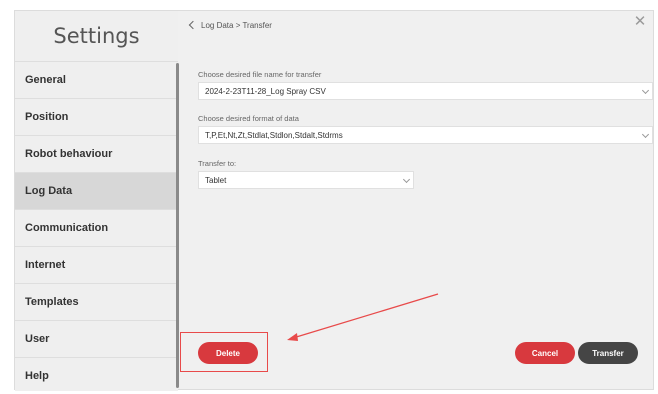  I want to click on close-icon: ✕, so click(640, 21).